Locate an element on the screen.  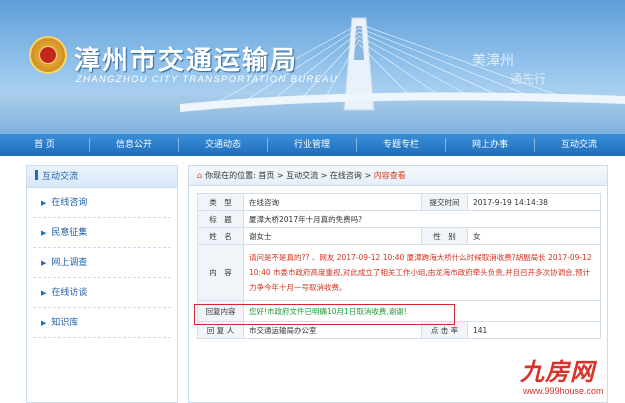
name-label: 姓 名 is located at coordinates (220, 236).